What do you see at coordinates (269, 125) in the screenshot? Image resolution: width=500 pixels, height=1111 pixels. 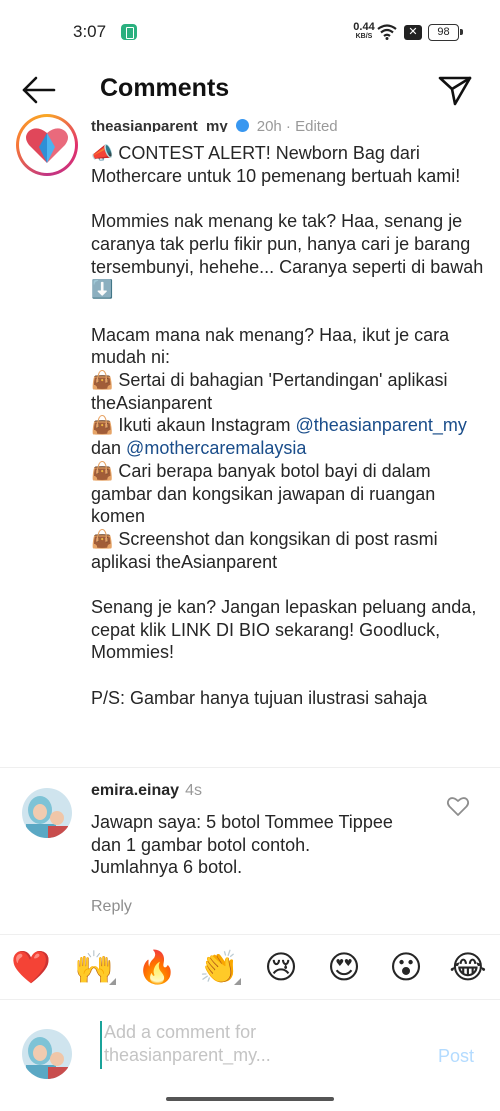 I see `caption-time: 20h` at bounding box center [269, 125].